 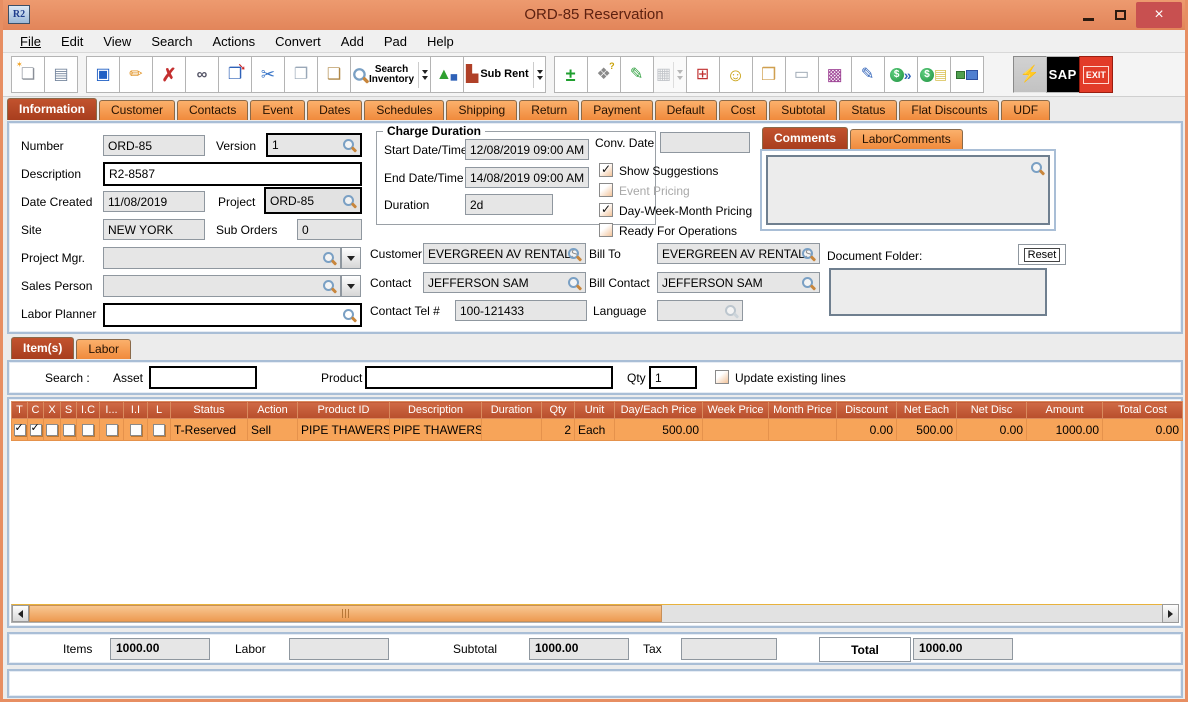 I want to click on sales-person-dropdown, so click(x=351, y=286).